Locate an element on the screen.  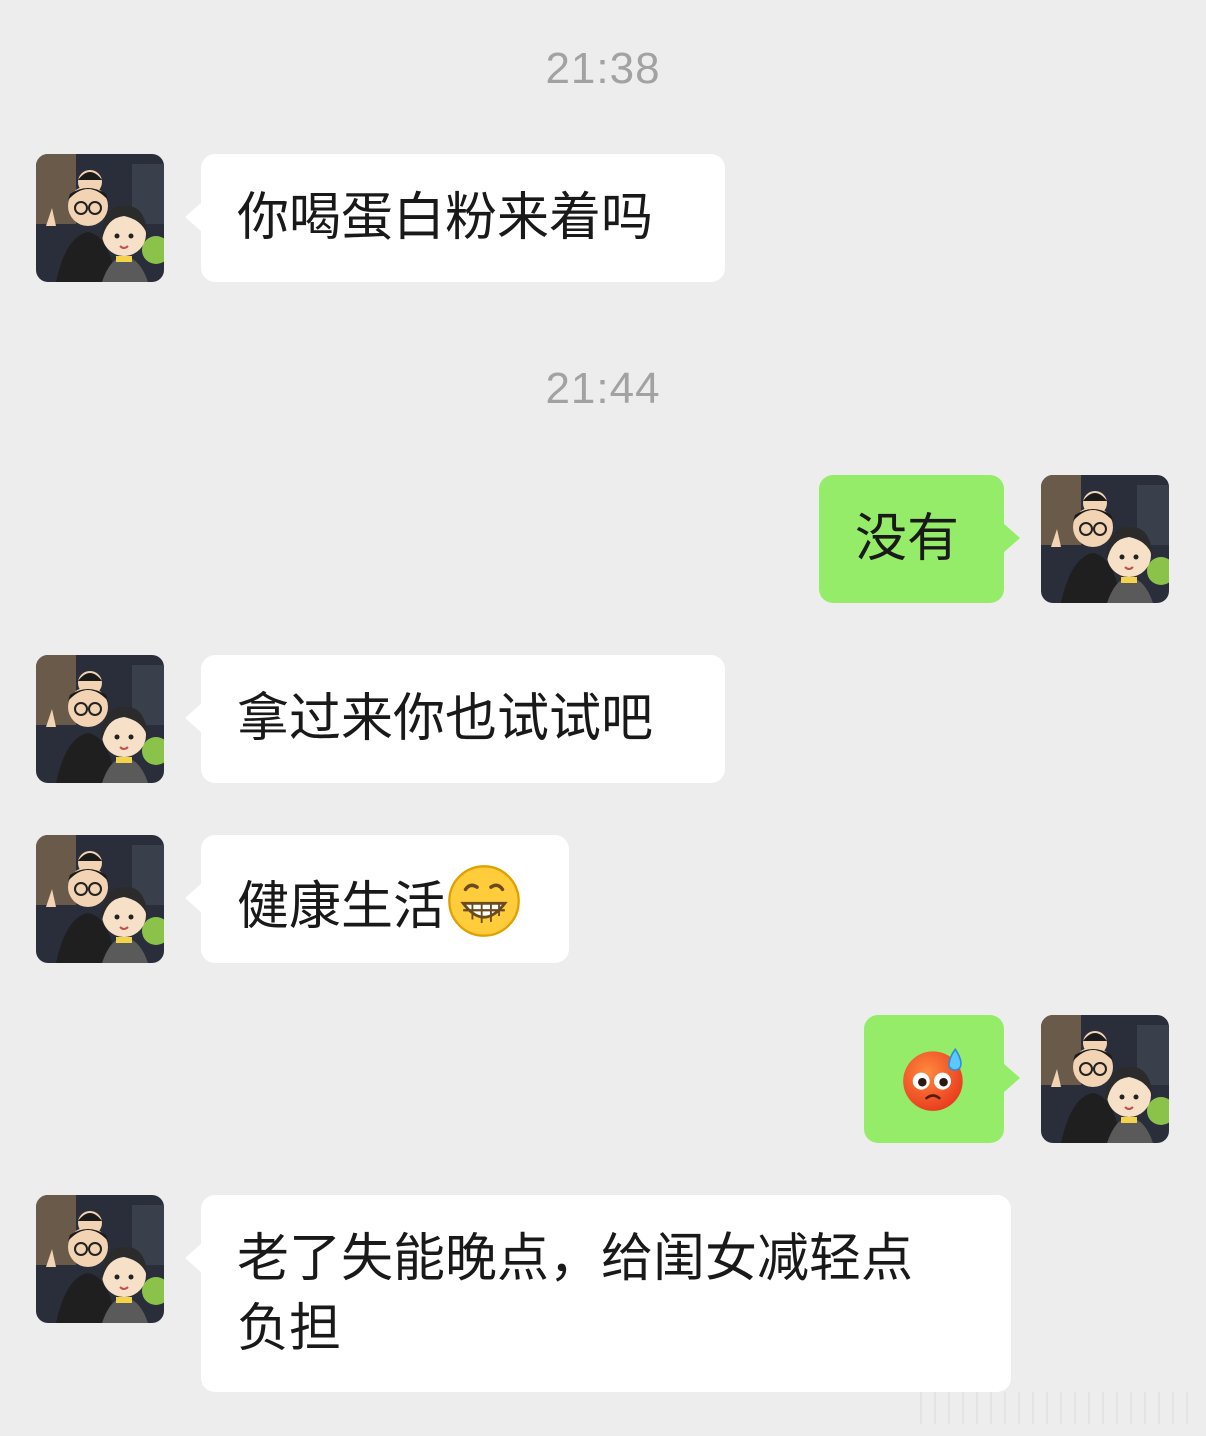
message-bubble-outgoing: 没有 is located at coordinates (919, 539).